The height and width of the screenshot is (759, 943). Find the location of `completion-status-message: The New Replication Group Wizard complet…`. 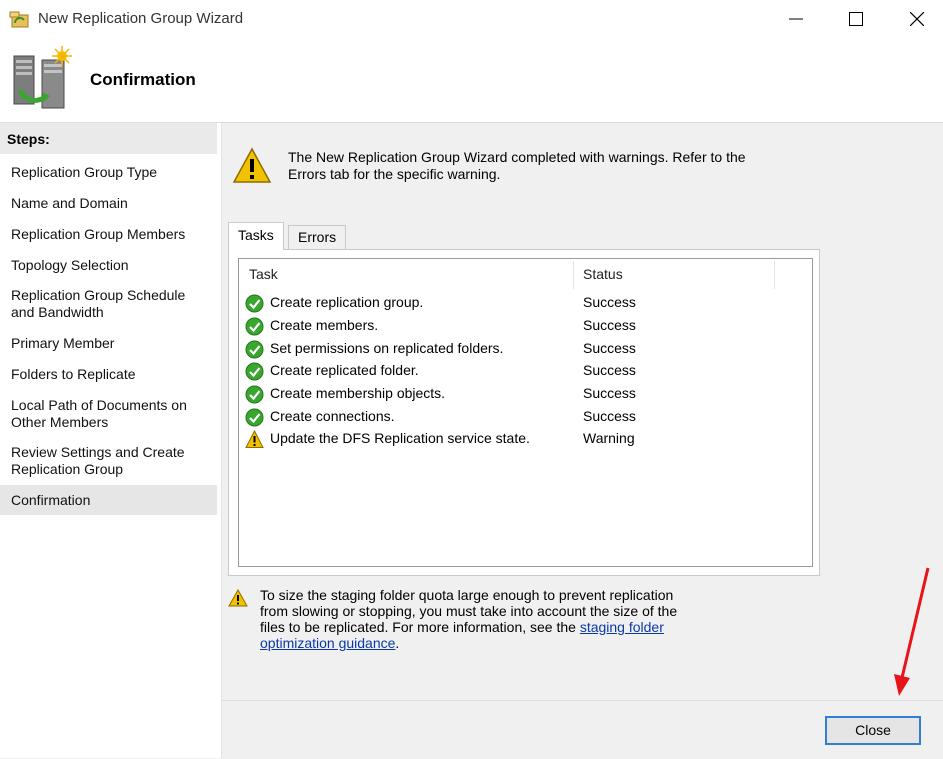

completion-status-message: The New Replication Group Wizard complet… is located at coordinates (517, 165).